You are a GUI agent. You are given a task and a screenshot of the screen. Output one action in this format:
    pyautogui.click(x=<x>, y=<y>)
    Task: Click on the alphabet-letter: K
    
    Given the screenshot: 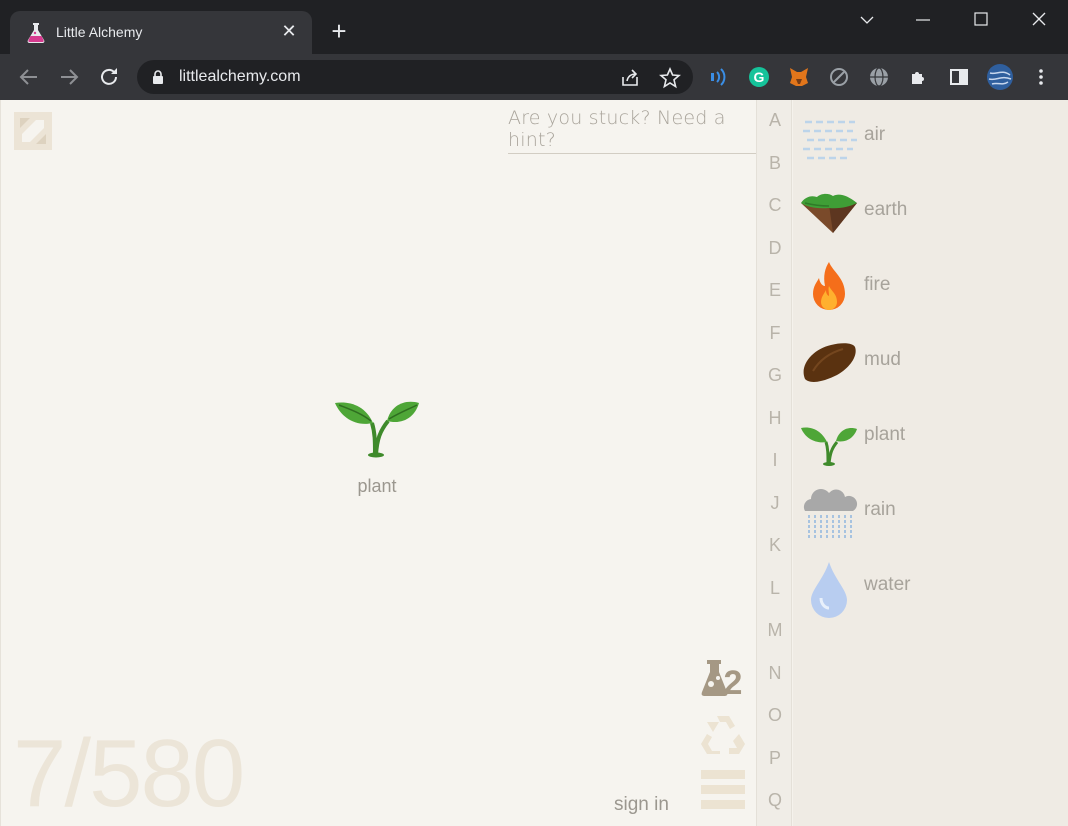 What is the action you would take?
    pyautogui.click(x=775, y=545)
    